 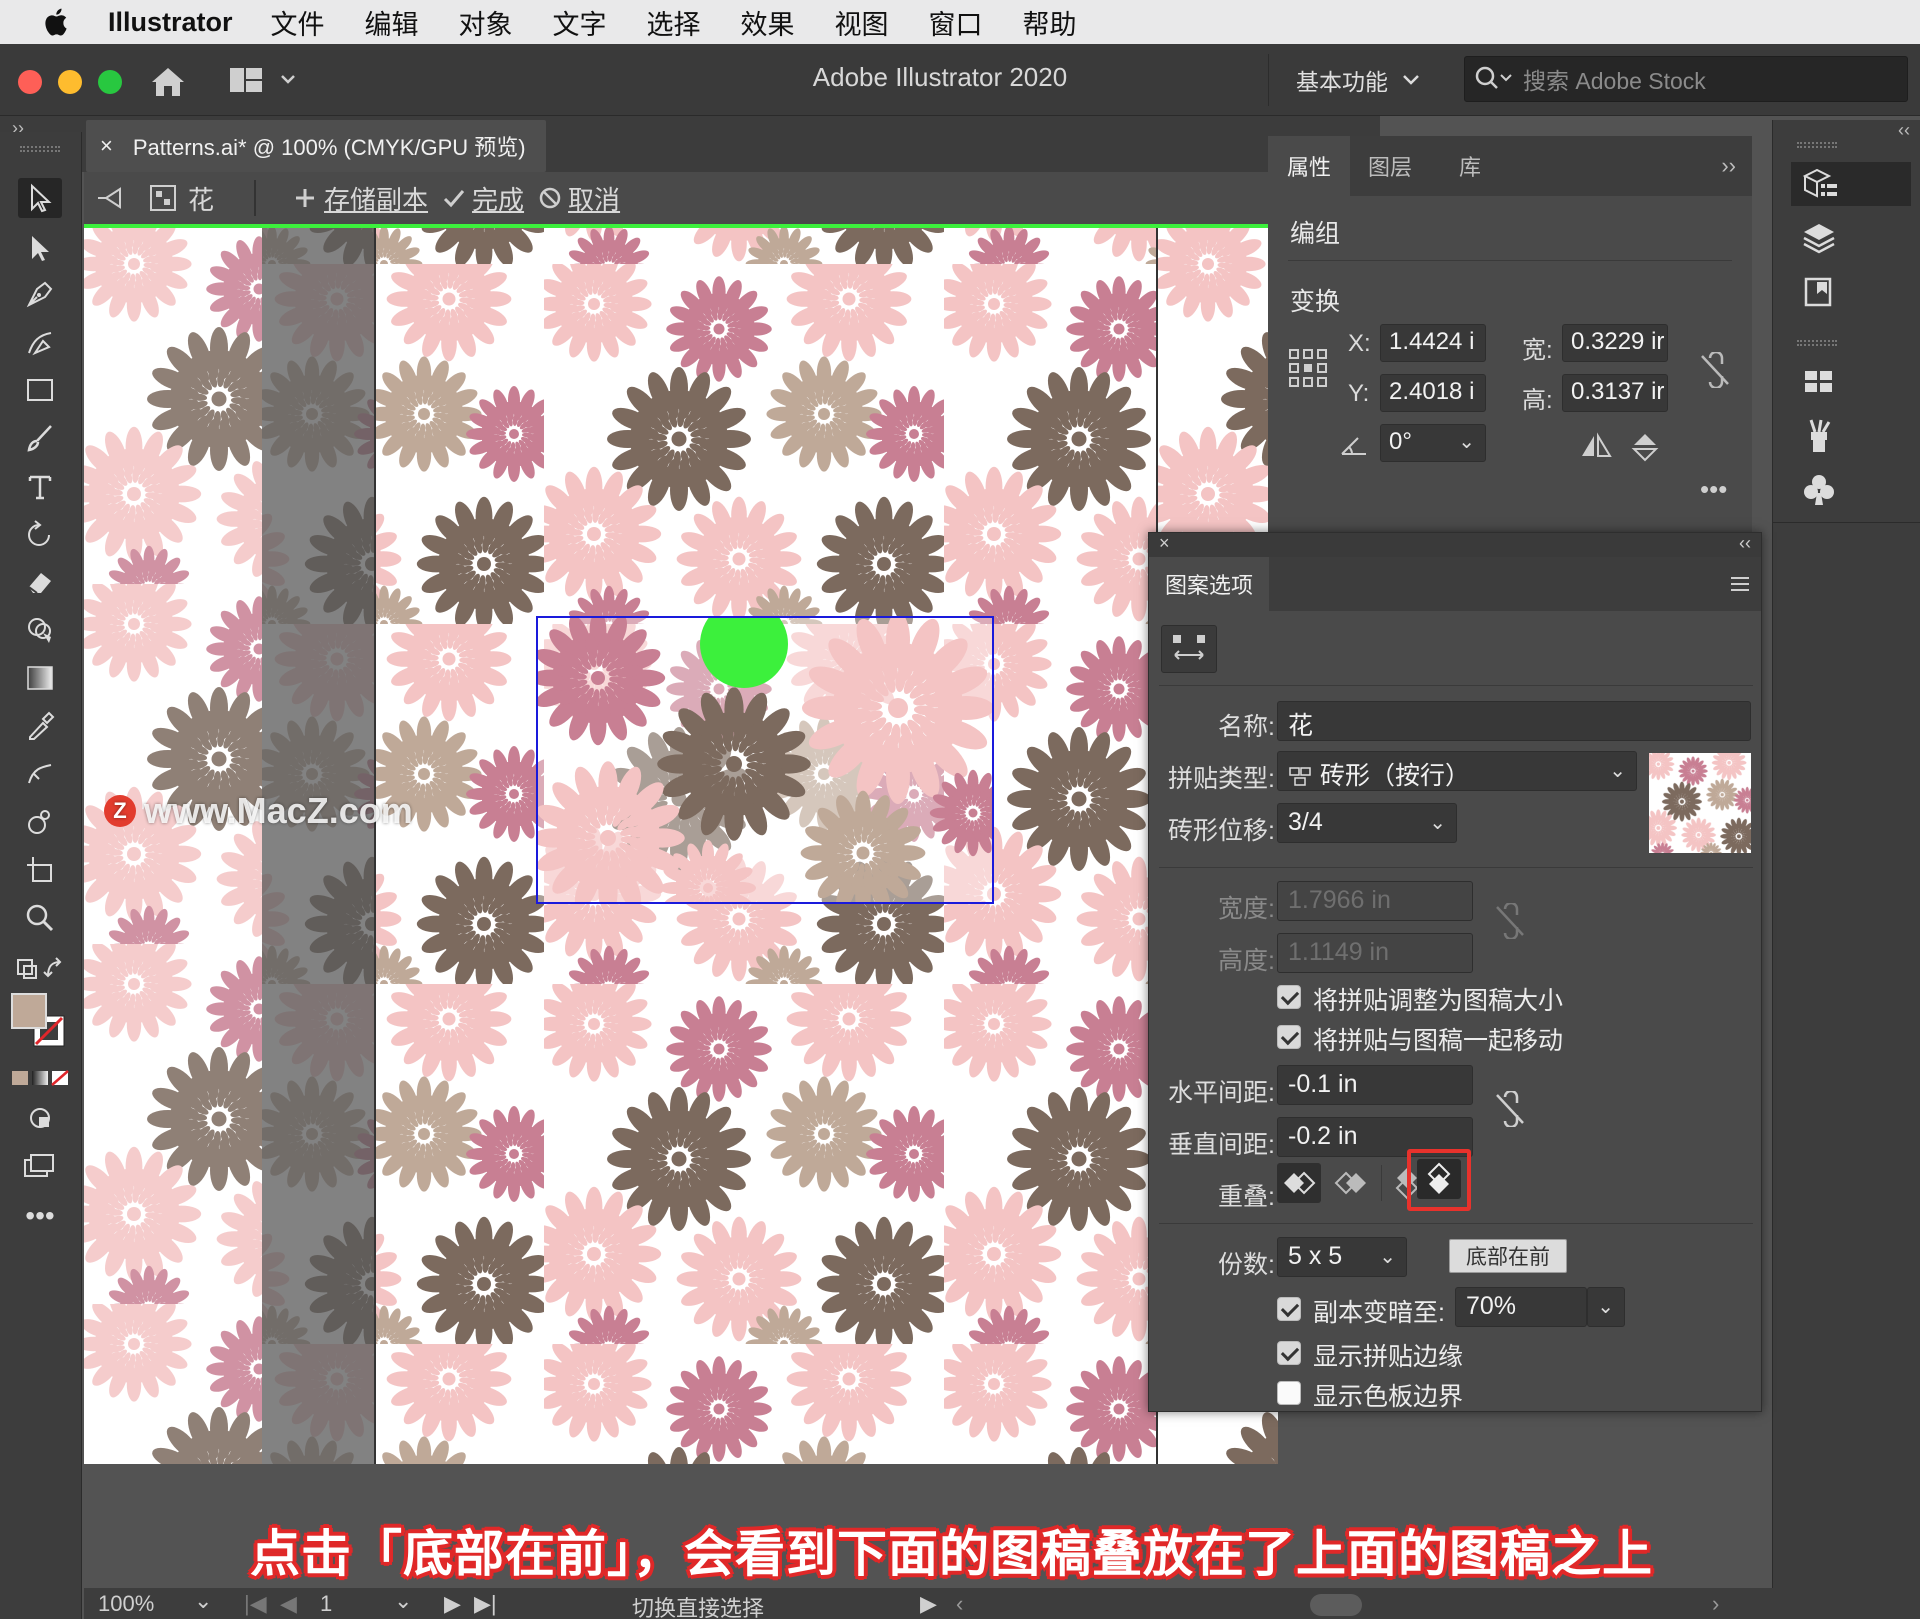 I want to click on zoom-level: 100%, so click(x=126, y=1604).